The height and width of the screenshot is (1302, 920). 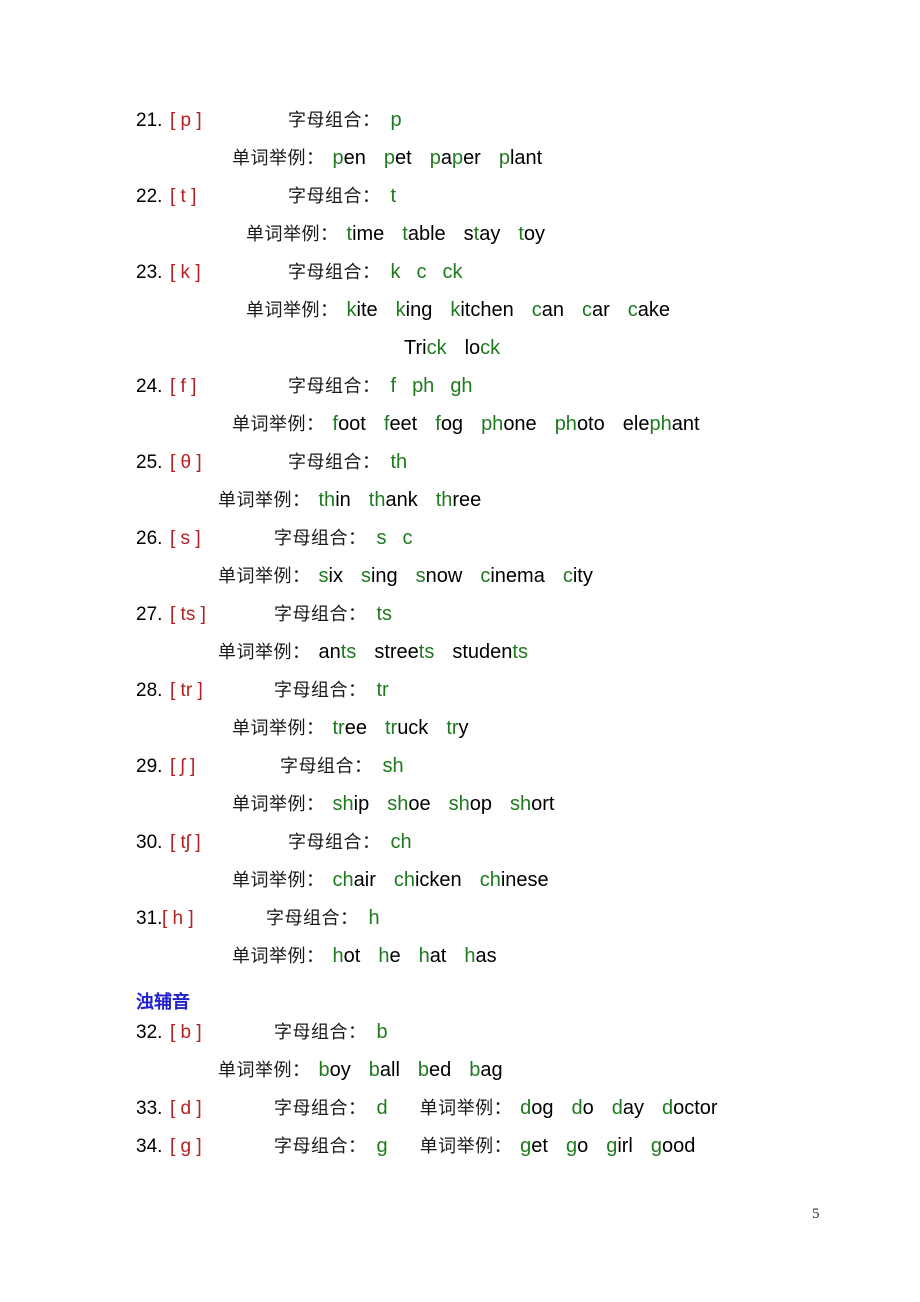 What do you see at coordinates (408, 804) in the screenshot?
I see `word-example: shoe` at bounding box center [408, 804].